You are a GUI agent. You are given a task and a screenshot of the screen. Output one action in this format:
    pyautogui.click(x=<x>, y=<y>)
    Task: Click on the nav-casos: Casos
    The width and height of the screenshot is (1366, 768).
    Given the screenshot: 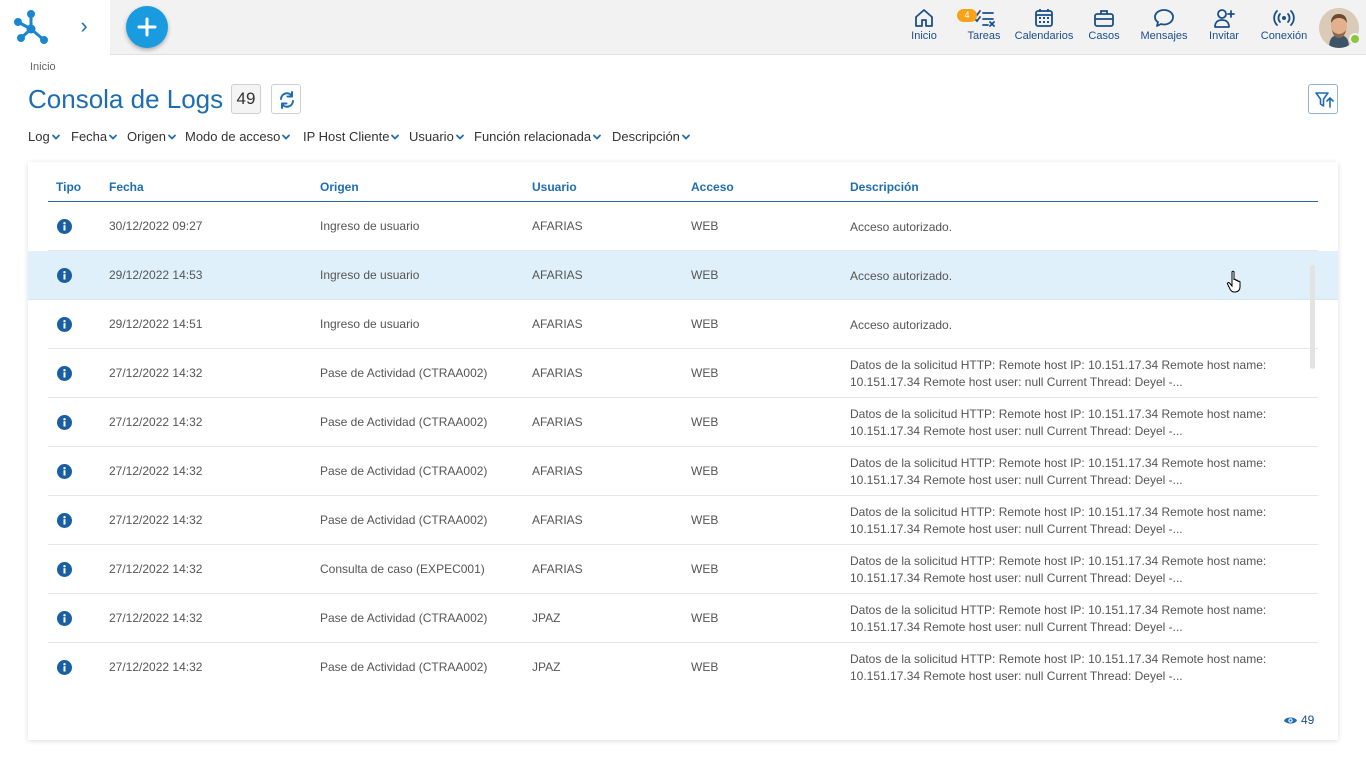 What is the action you would take?
    pyautogui.click(x=1104, y=27)
    